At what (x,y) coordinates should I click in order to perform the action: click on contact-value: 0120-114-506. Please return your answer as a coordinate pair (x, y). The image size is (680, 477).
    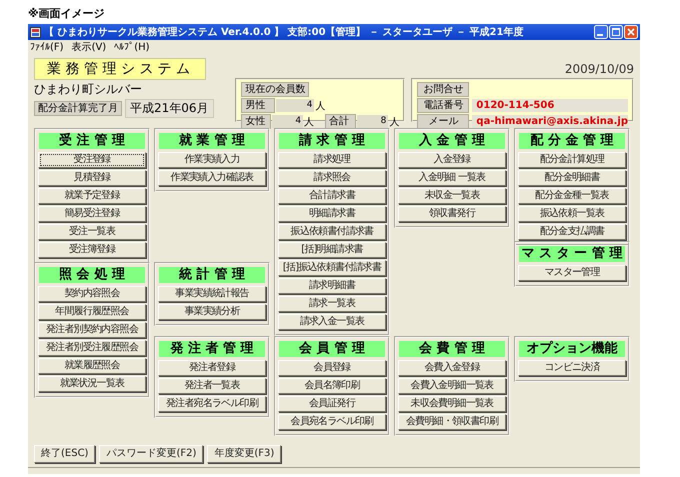
    Looking at the image, I should click on (550, 105).